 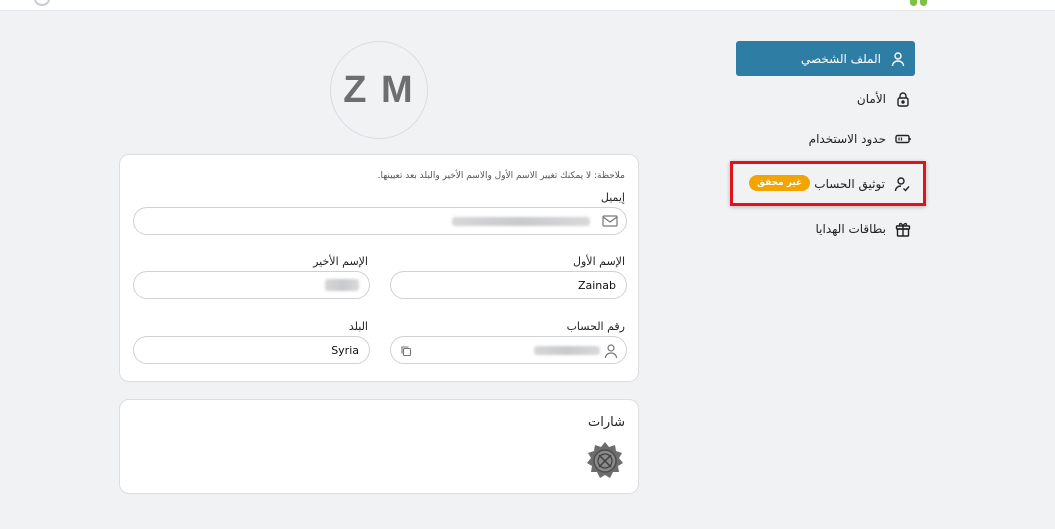 I want to click on battery-icon, so click(x=903, y=139).